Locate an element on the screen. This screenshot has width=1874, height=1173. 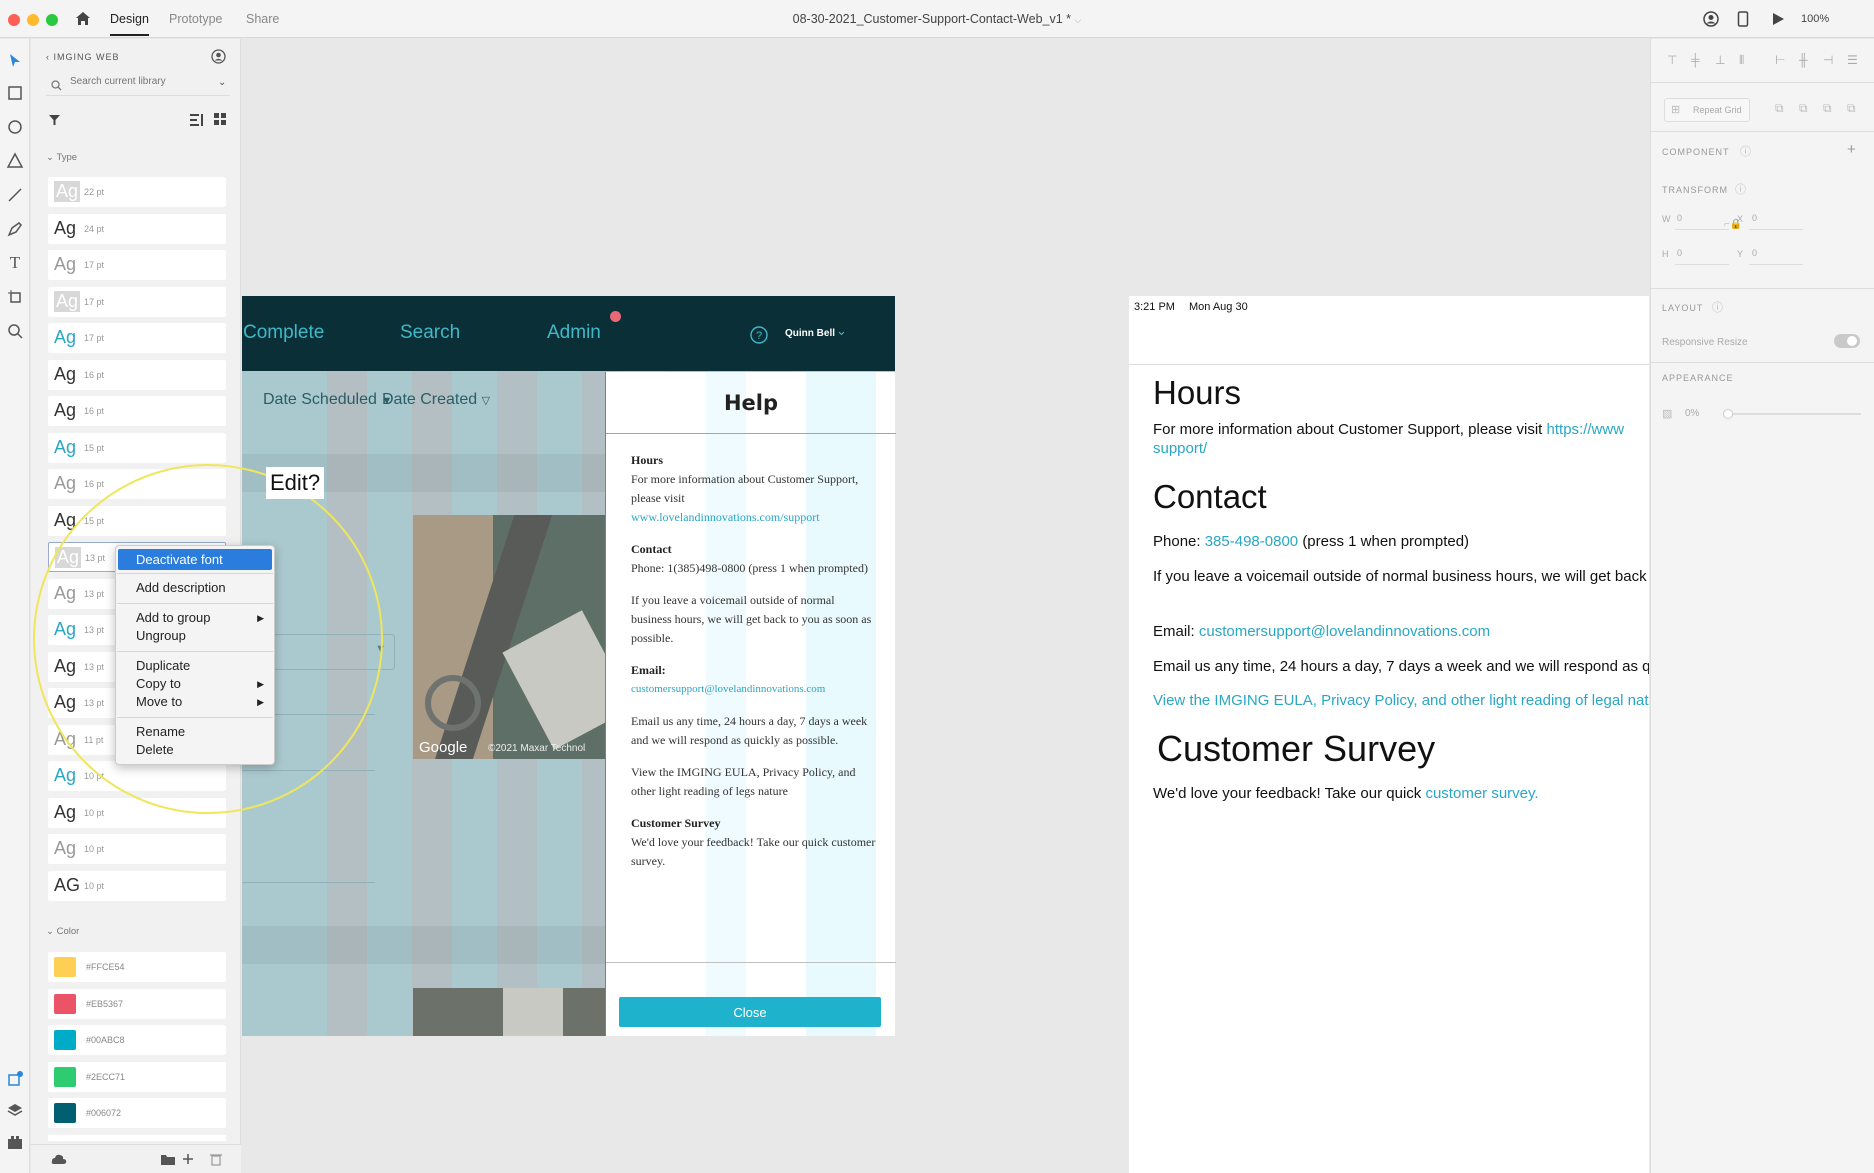
align-bottom-icon: ⊥ is located at coordinates (1720, 60).